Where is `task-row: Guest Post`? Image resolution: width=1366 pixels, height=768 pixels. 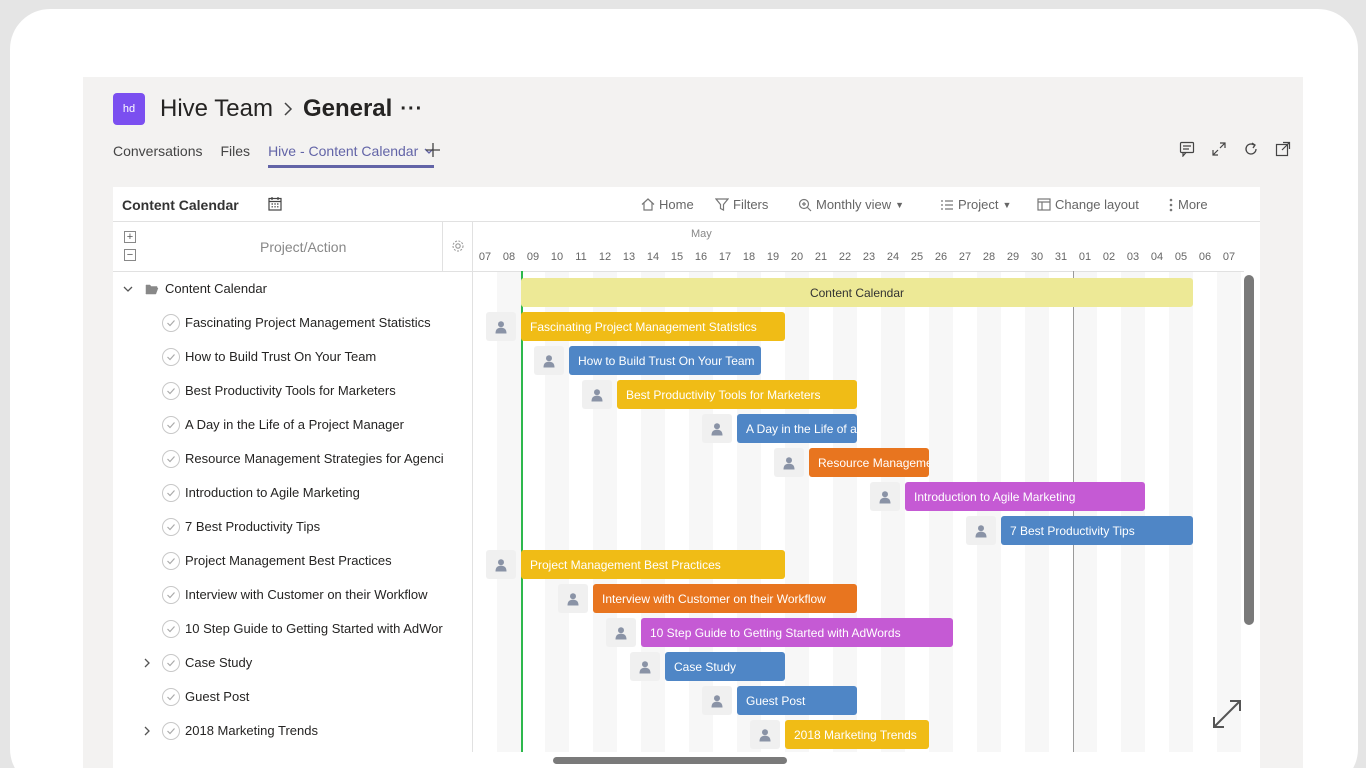
task-row: Guest Post is located at coordinates (293, 697).